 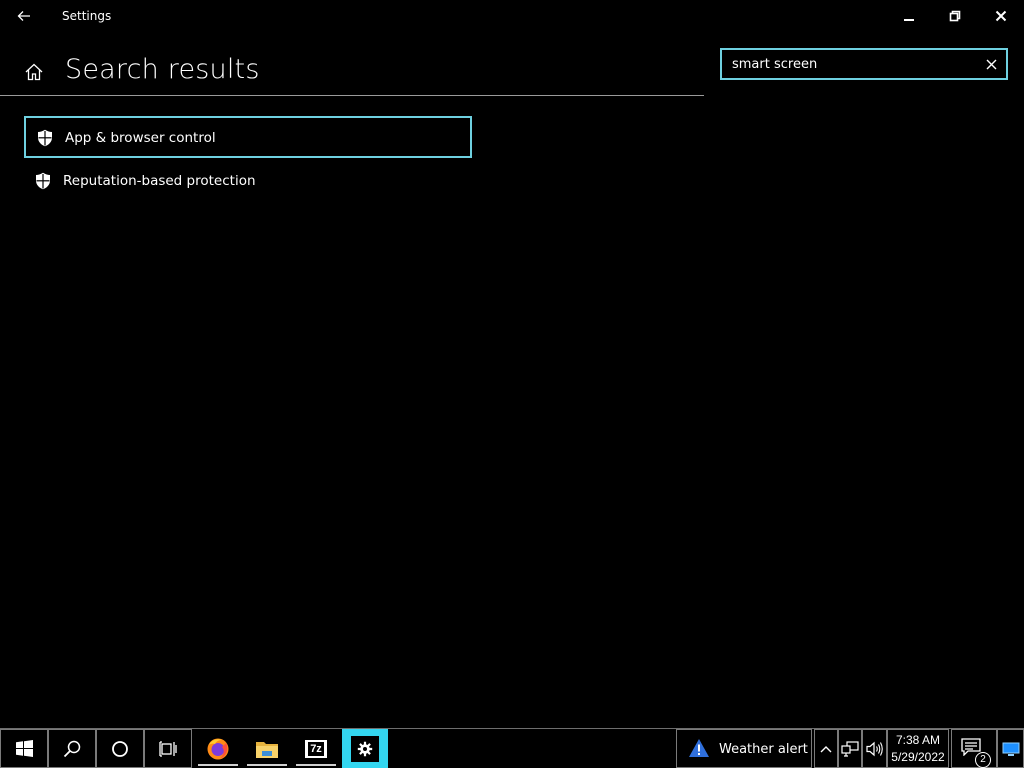 I want to click on chevron-up-icon, so click(x=826, y=748).